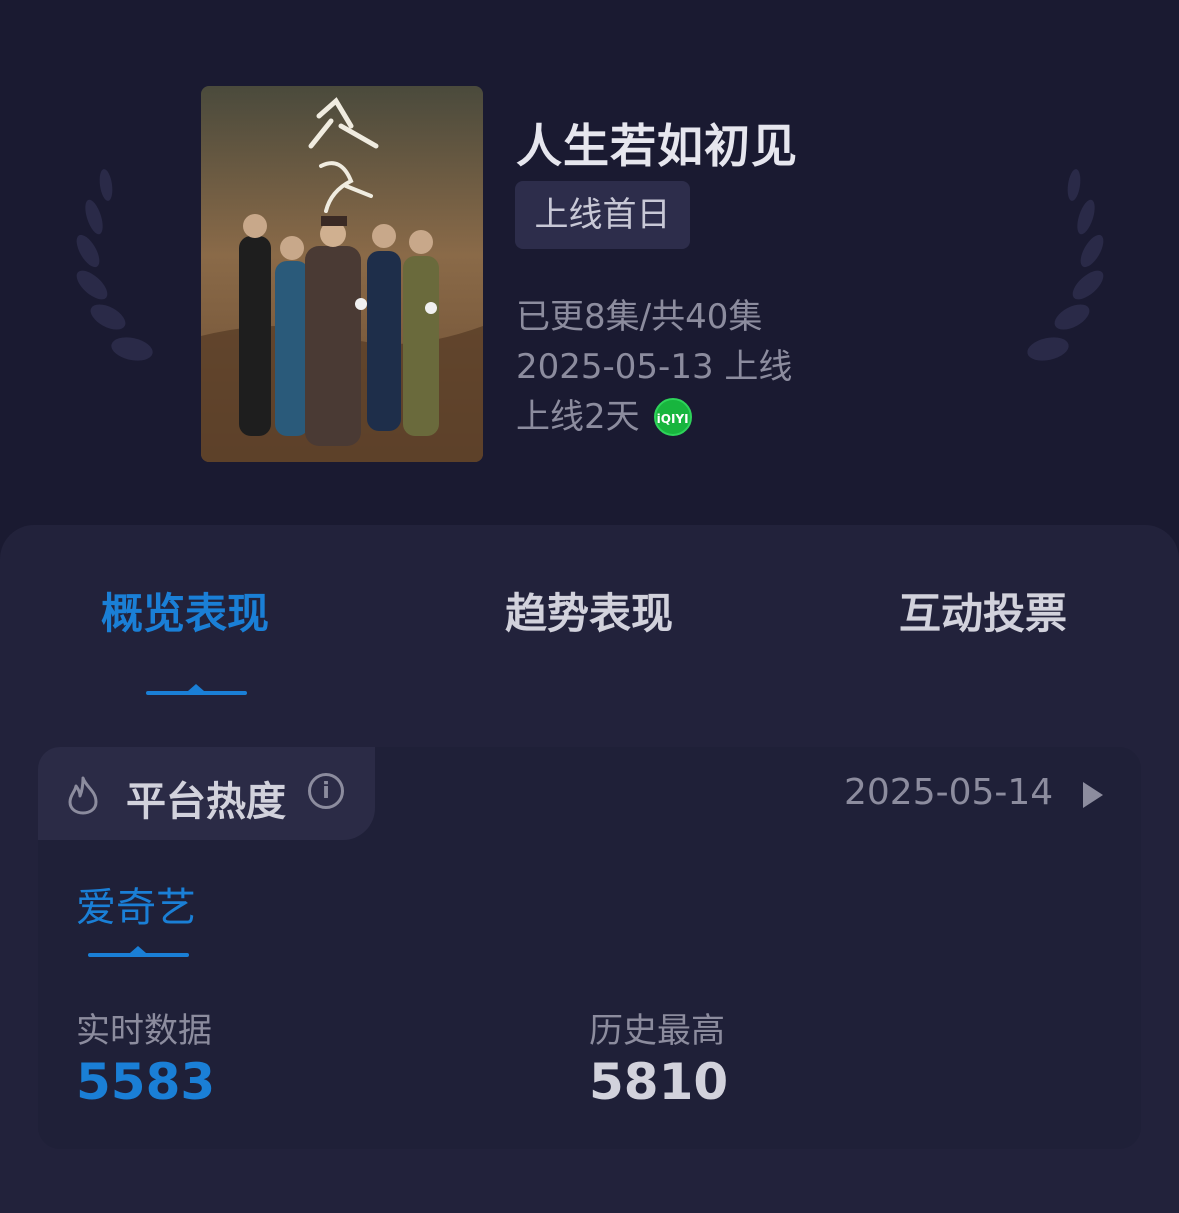 This screenshot has width=1179, height=1213. Describe the element at coordinates (657, 146) in the screenshot. I see `show-title: 人生若如初见` at that location.